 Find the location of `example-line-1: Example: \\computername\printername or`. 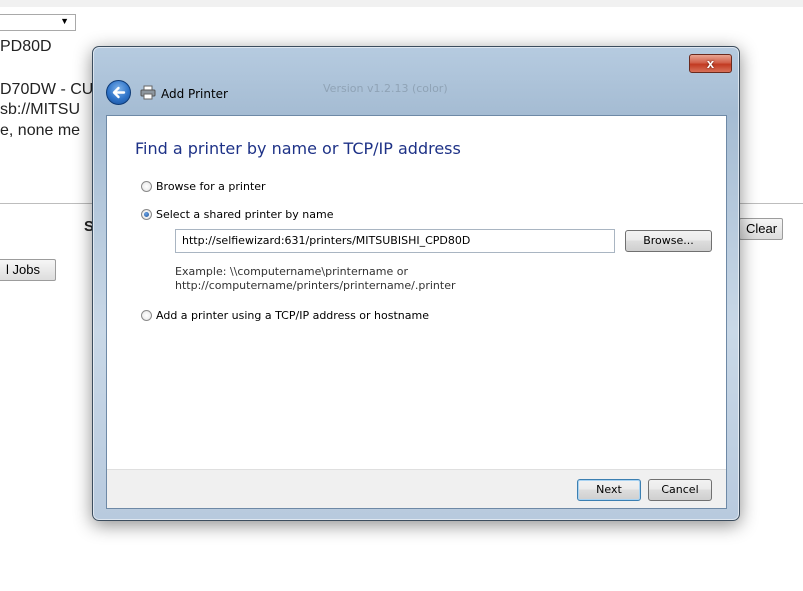

example-line-1: Example: \\computername\printername or is located at coordinates (291, 271).